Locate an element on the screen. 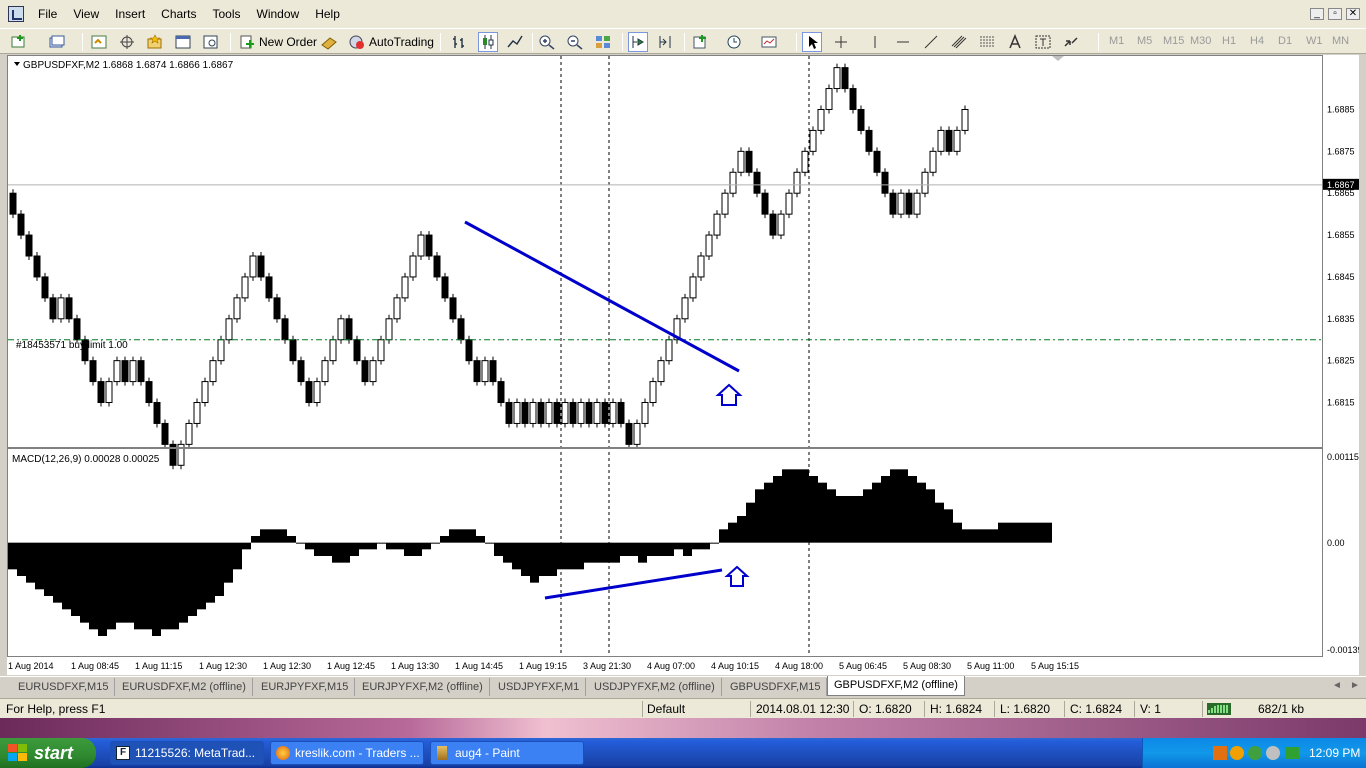  tab-eurjpyfxf-m2-offline: EURJPYFXF,M2 (offline) is located at coordinates (423, 687).